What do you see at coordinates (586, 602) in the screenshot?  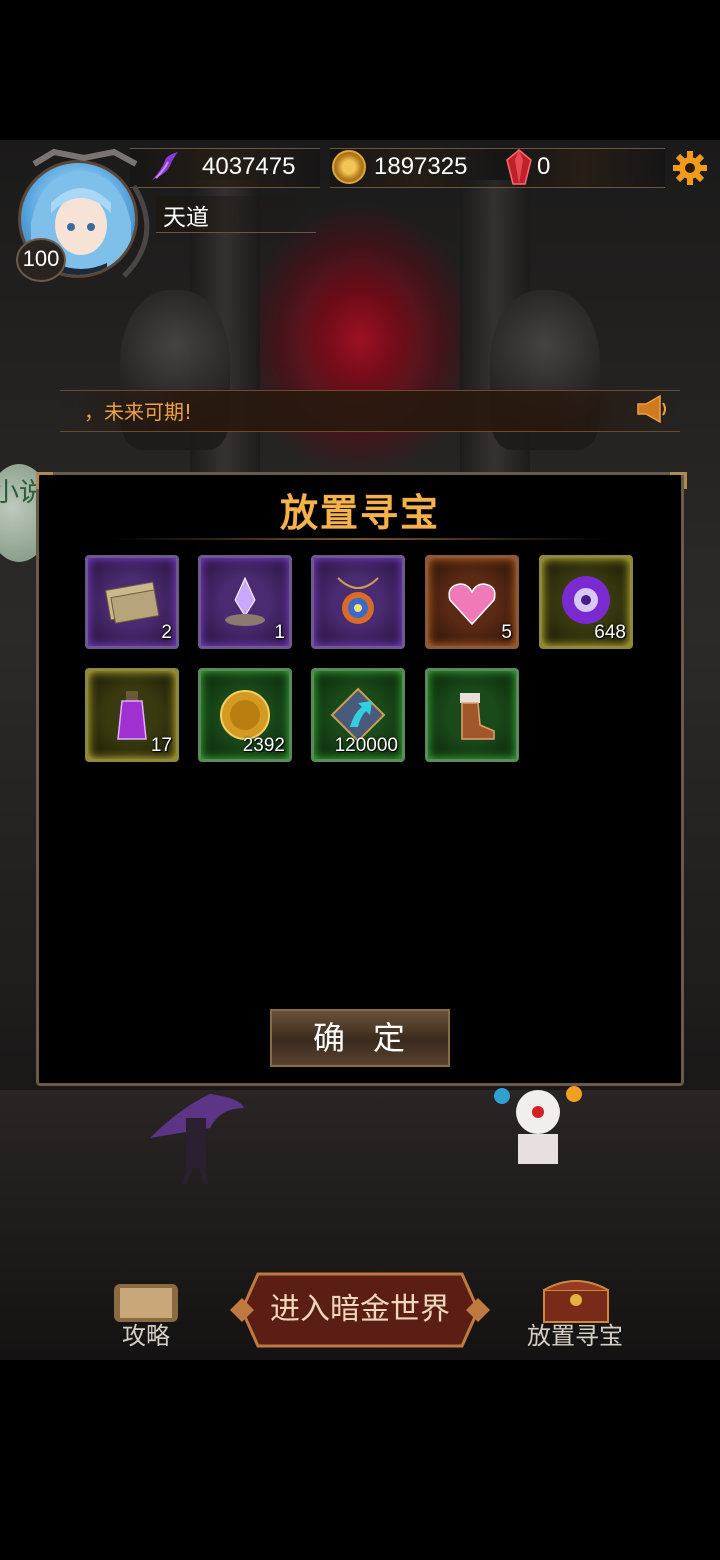 I see `item-slot-orb: 648` at bounding box center [586, 602].